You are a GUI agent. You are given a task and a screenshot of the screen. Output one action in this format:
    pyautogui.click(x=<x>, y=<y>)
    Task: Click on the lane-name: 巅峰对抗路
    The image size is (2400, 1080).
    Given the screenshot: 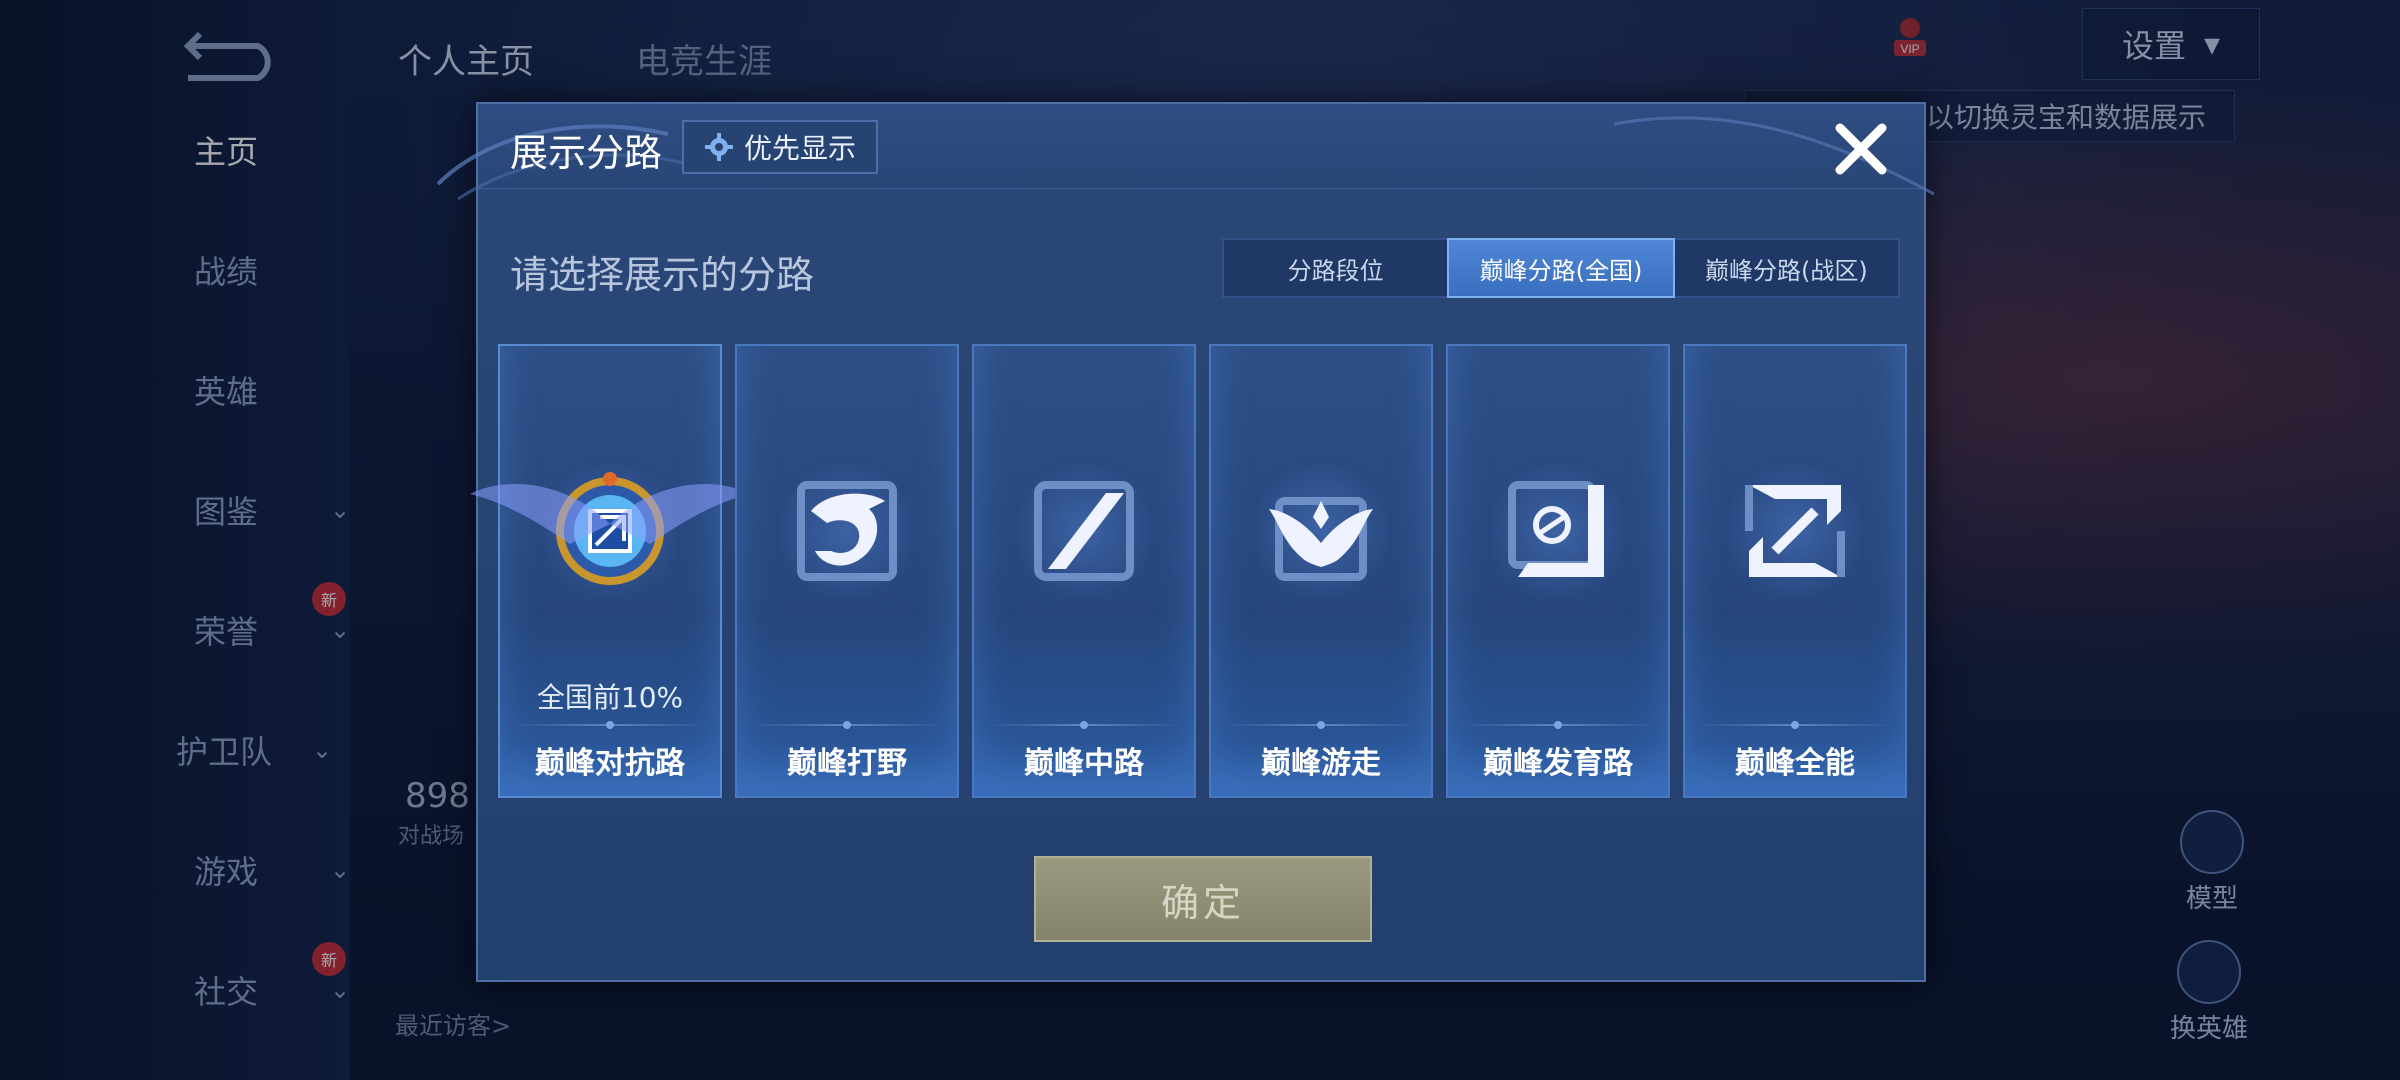 What is the action you would take?
    pyautogui.click(x=610, y=763)
    